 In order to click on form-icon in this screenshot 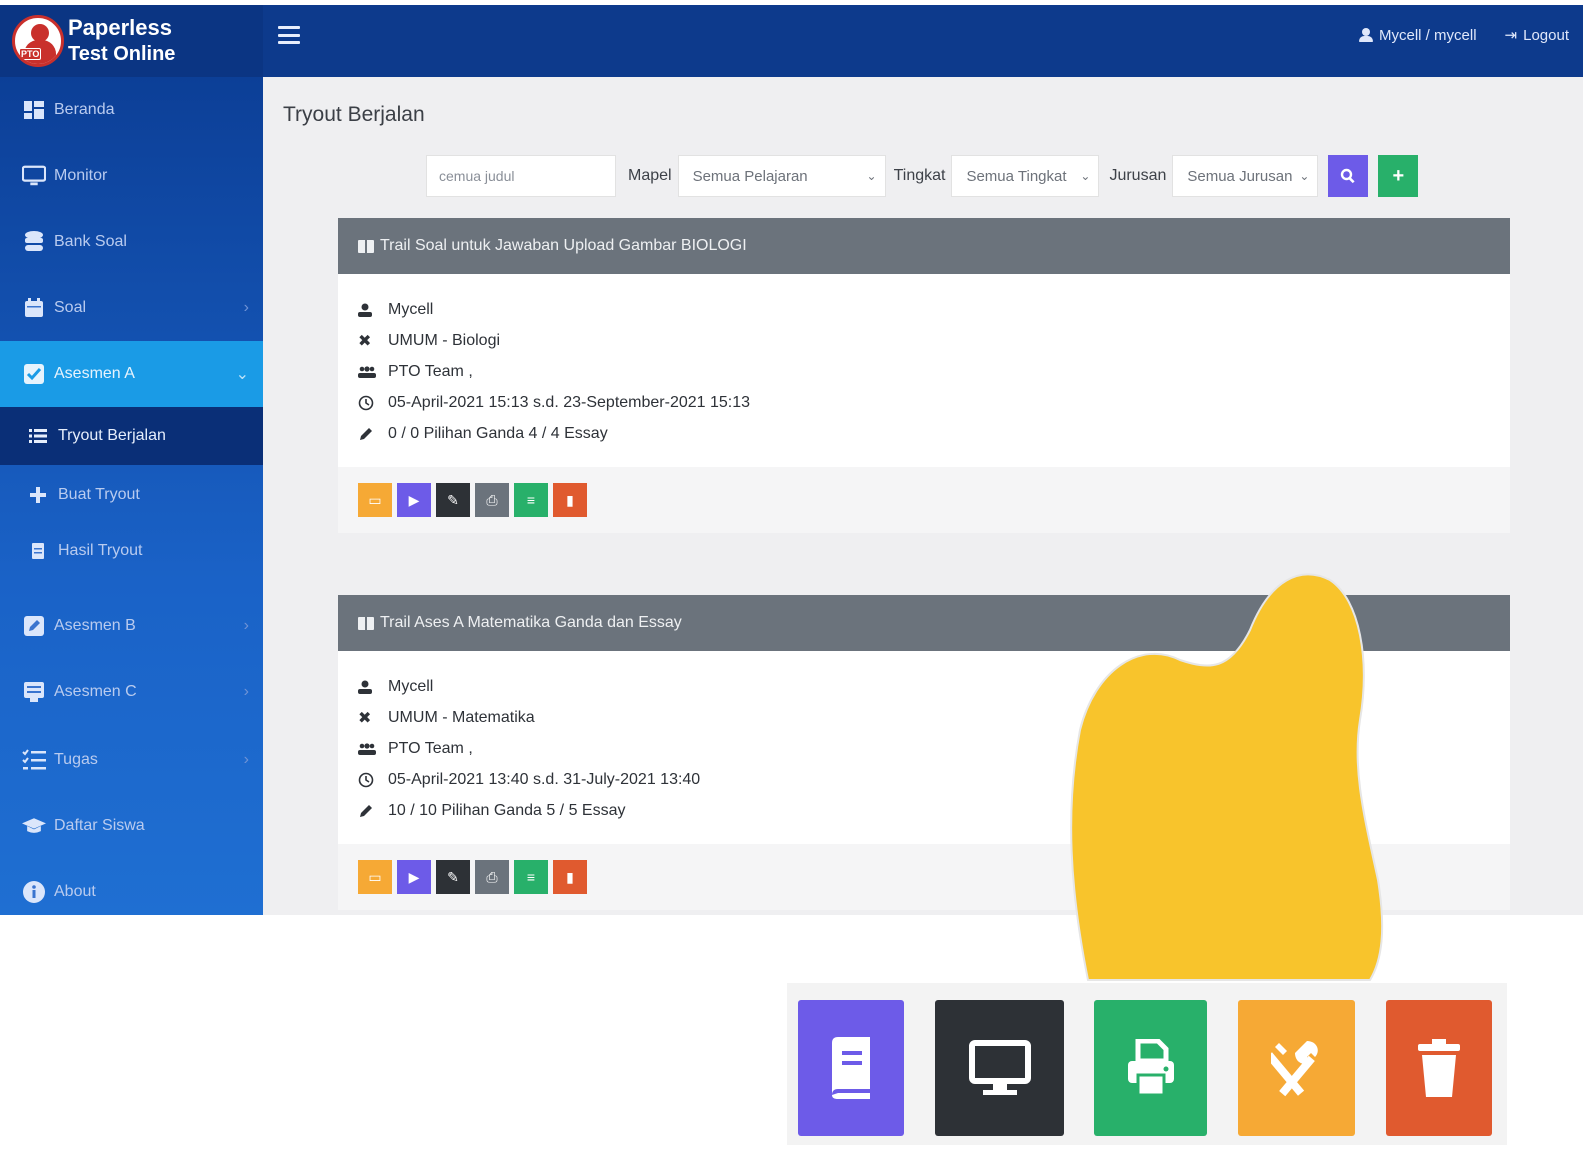, I will do `click(34, 692)`.